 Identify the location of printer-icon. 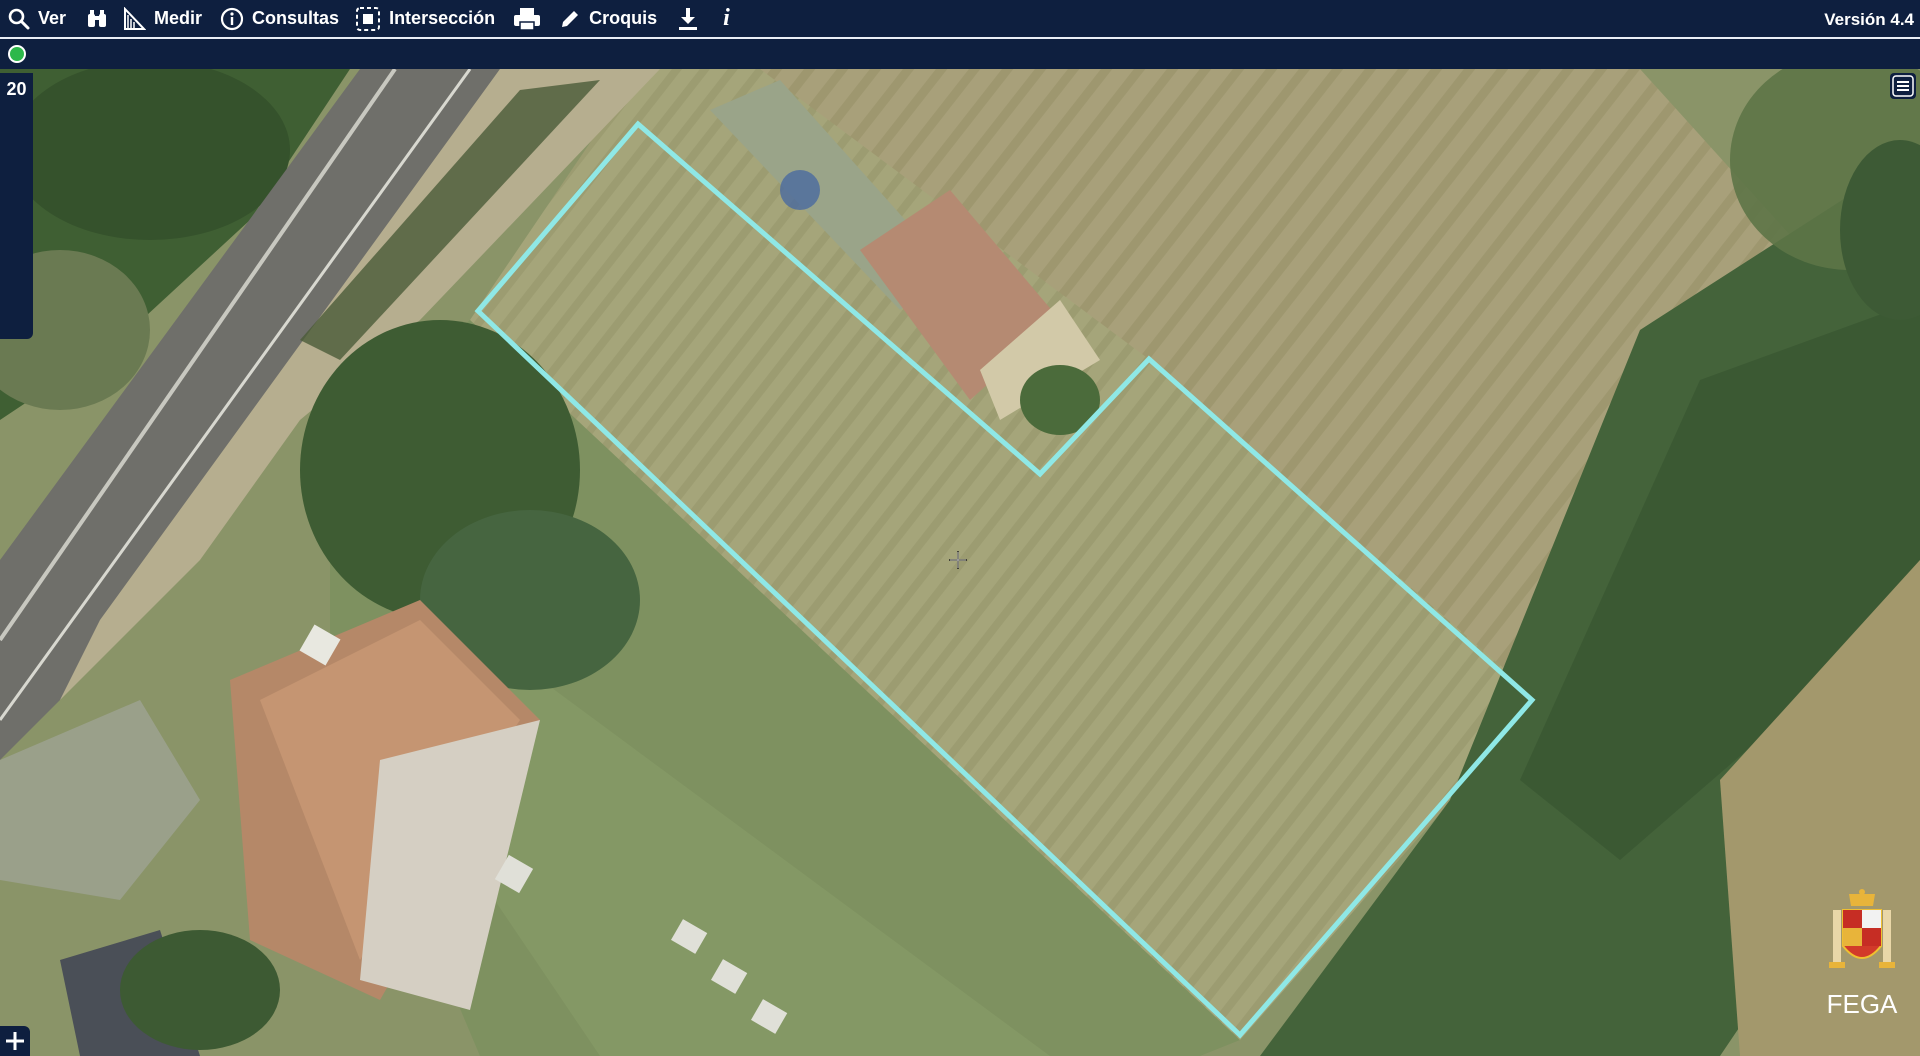
(527, 19).